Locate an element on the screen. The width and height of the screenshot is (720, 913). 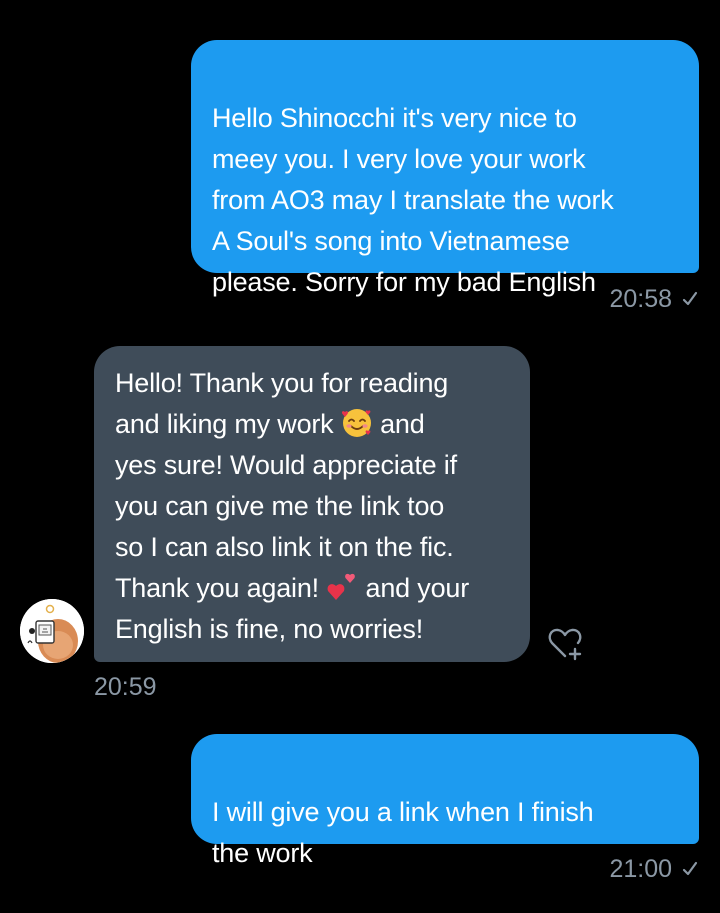
message-meta: 20:59 is located at coordinates (125, 687).